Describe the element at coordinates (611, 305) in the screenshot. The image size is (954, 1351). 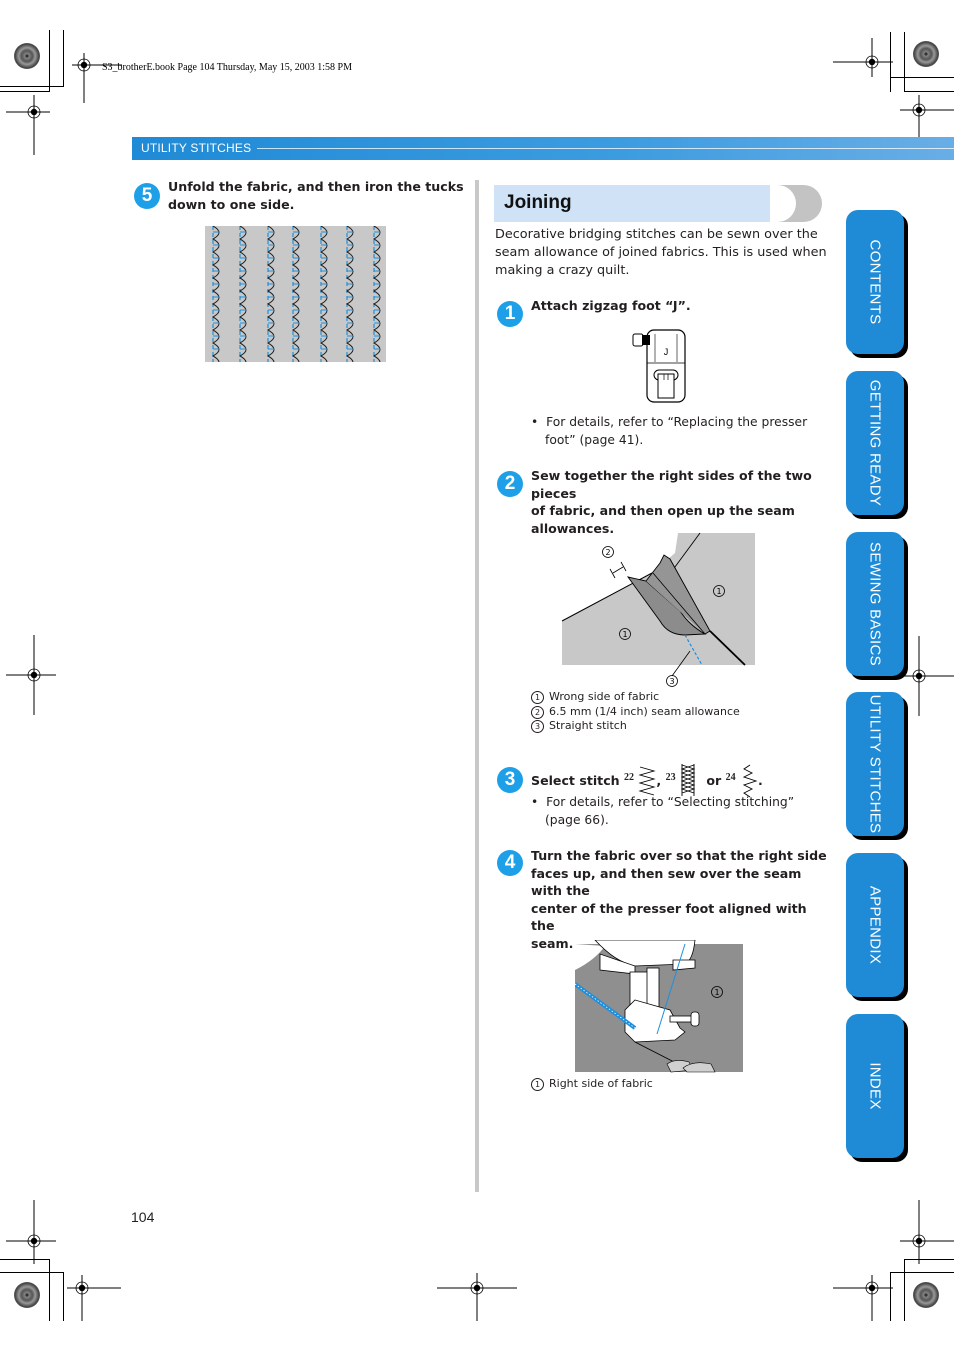
I see `step-line: Attach zigzag foot “J”.` at that location.